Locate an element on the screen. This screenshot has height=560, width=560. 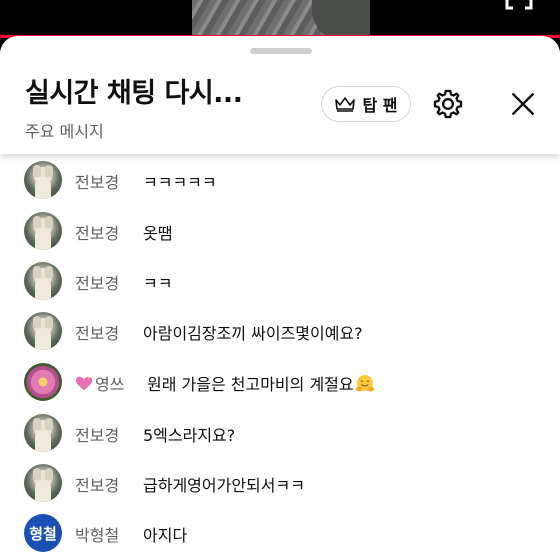
chat-message: 전보경 옷땜 is located at coordinates (280, 231).